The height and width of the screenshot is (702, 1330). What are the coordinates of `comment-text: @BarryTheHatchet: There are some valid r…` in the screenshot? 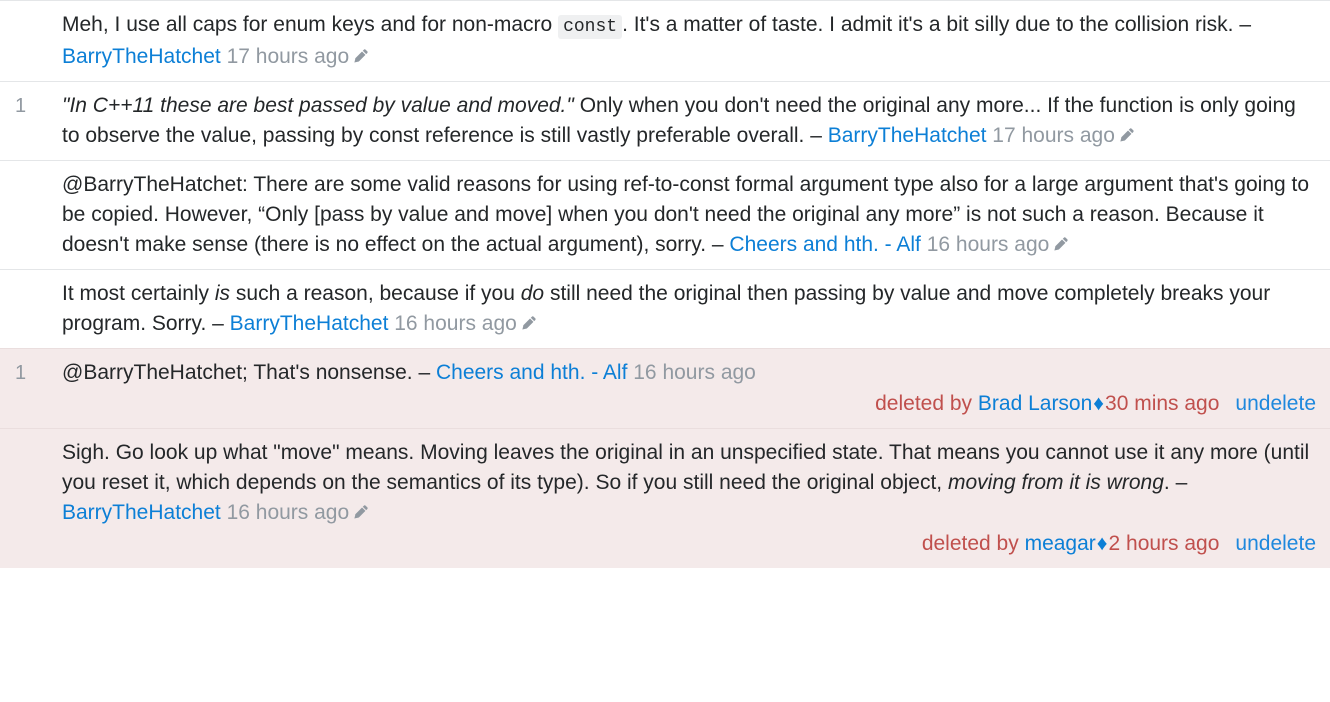 It's located at (686, 214).